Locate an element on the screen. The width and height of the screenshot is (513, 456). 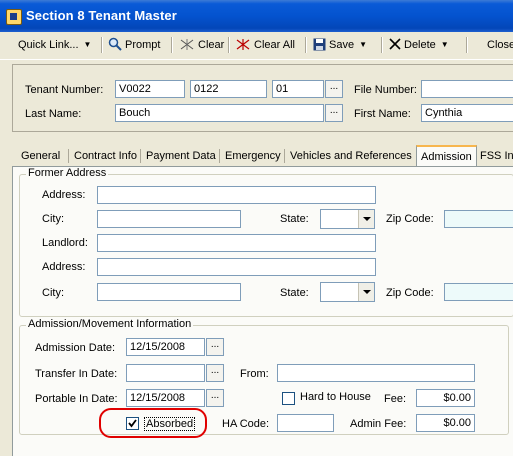
admin-fee-label: Admin Fee: is located at coordinates (378, 424).